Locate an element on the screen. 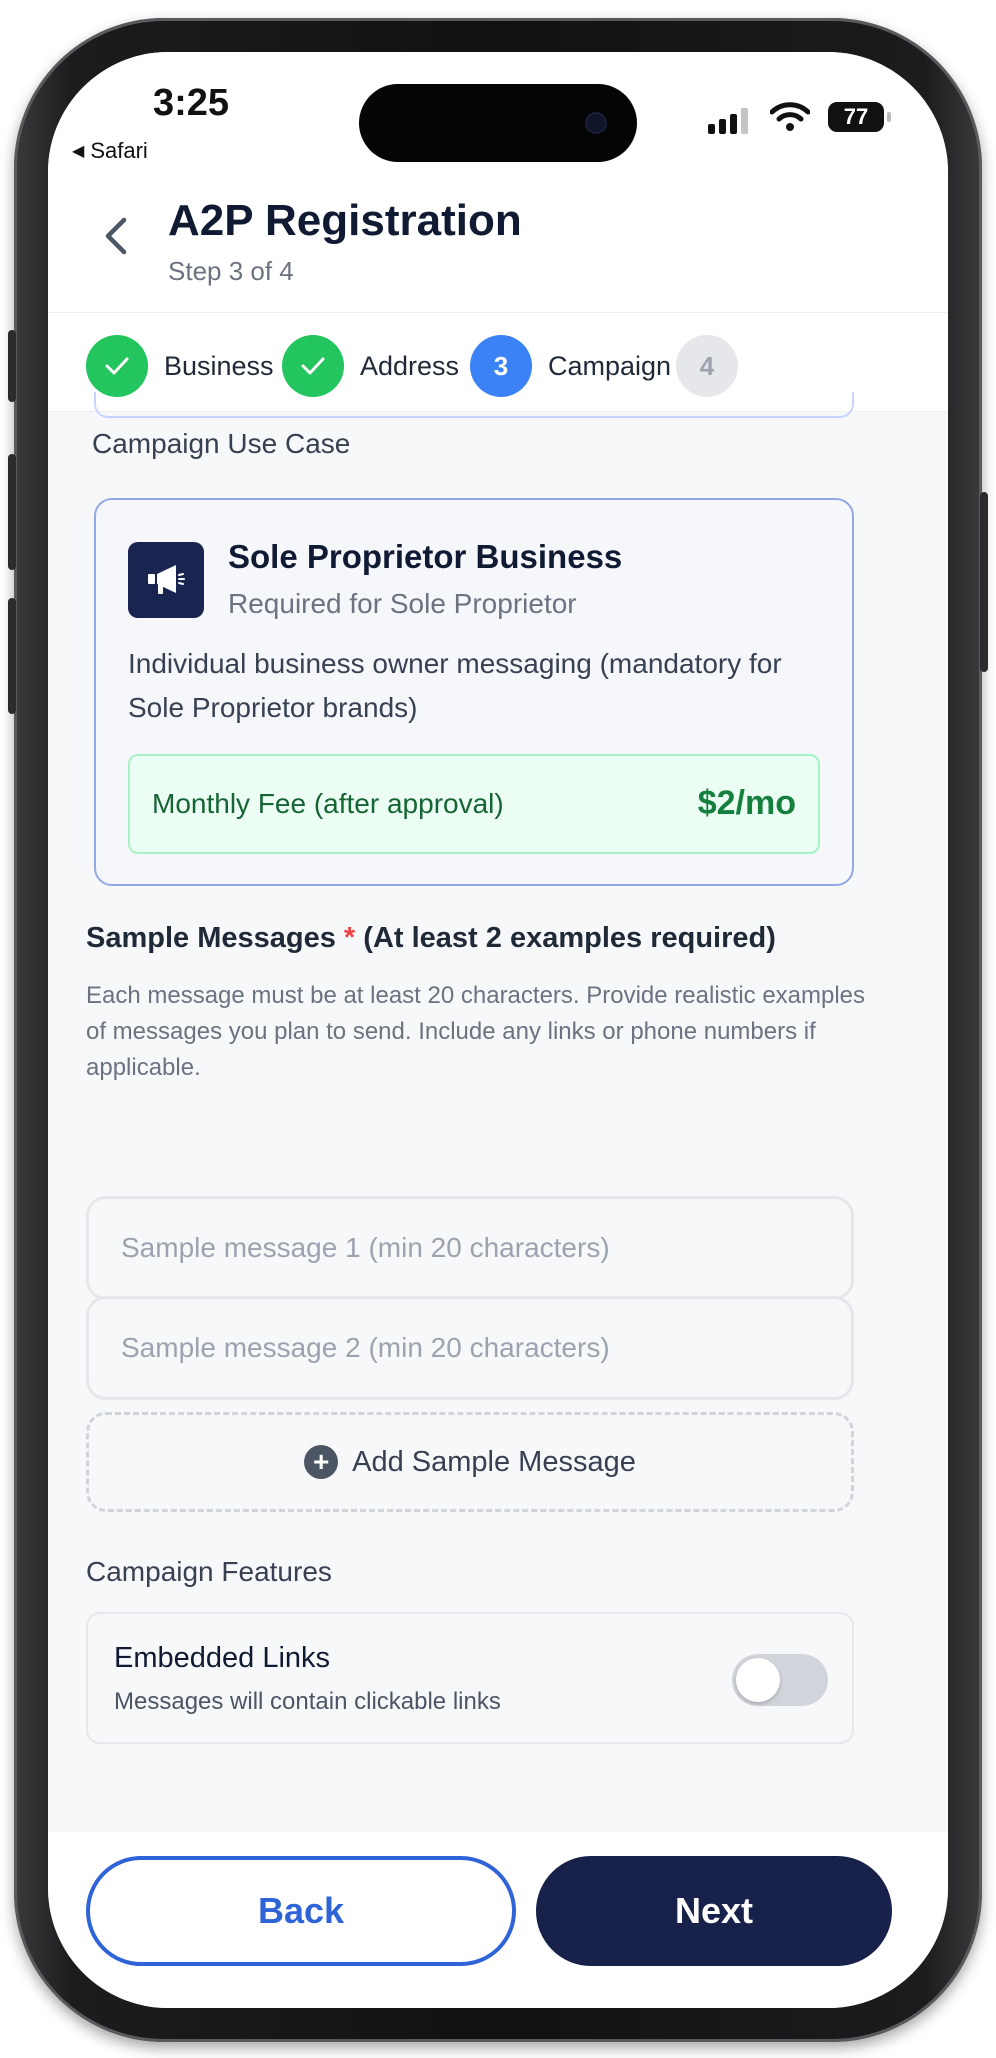 Image resolution: width=996 pixels, height=2058 pixels. volume-down-button is located at coordinates (12, 656).